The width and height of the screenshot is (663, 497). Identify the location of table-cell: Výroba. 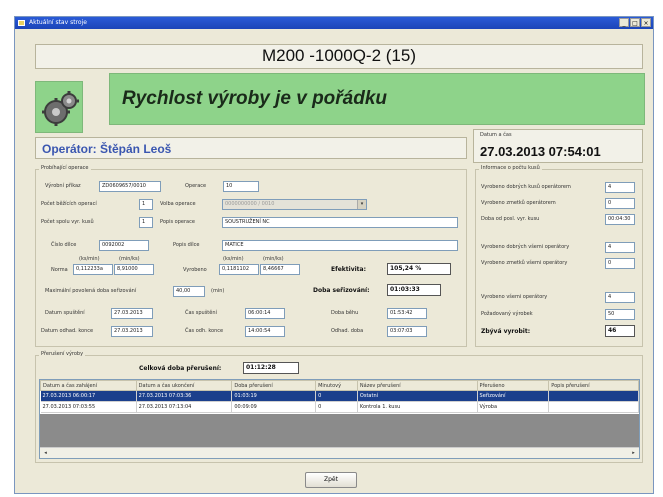
(513, 407).